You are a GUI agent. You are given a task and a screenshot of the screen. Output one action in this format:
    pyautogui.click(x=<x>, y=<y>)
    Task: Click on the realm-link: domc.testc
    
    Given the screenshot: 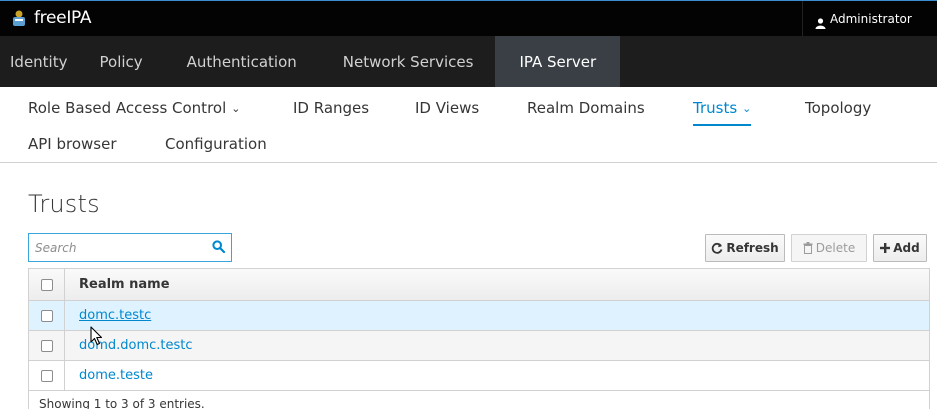 What is the action you would take?
    pyautogui.click(x=108, y=315)
    